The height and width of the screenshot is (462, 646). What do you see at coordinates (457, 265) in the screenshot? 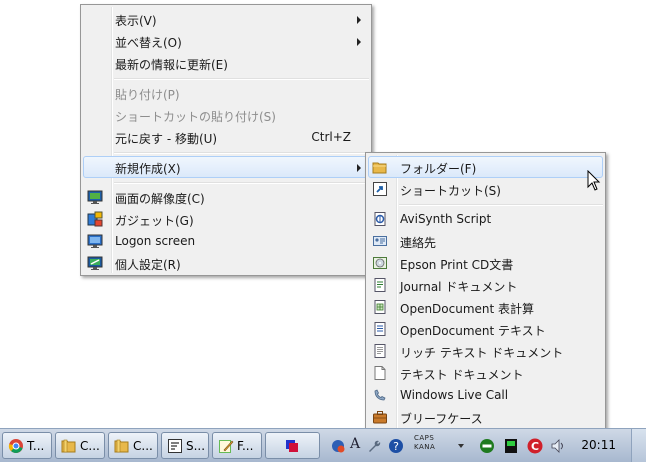
I see `menu-item-label: Epson Print CD文書` at bounding box center [457, 265].